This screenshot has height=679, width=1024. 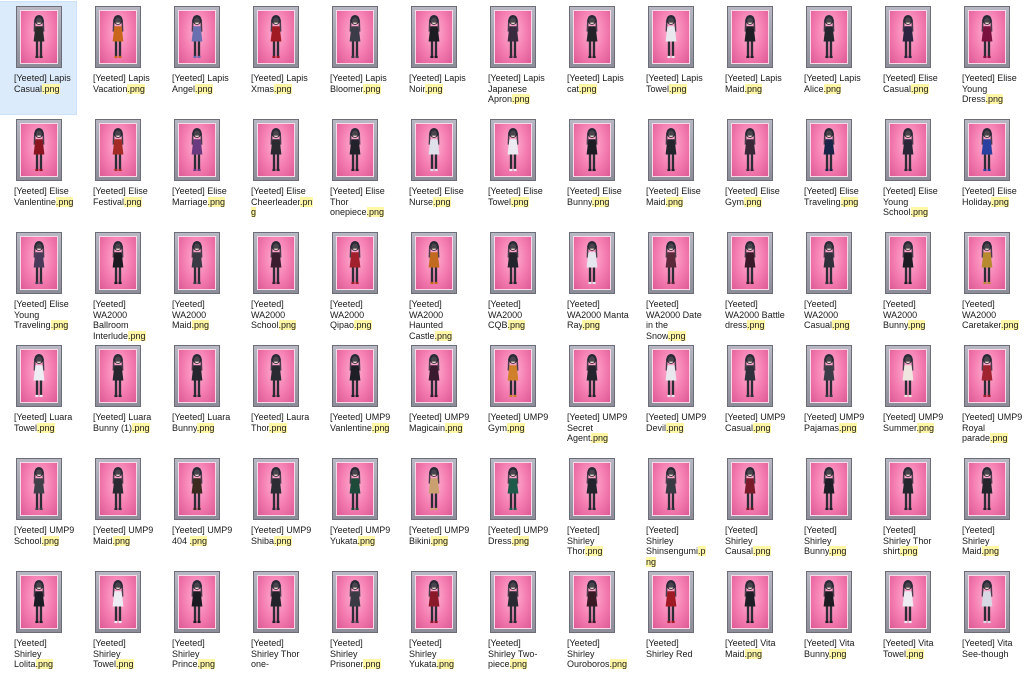 What do you see at coordinates (512, 623) in the screenshot?
I see `file-item: [Yeeted] Shirley Two-piece.png` at bounding box center [512, 623].